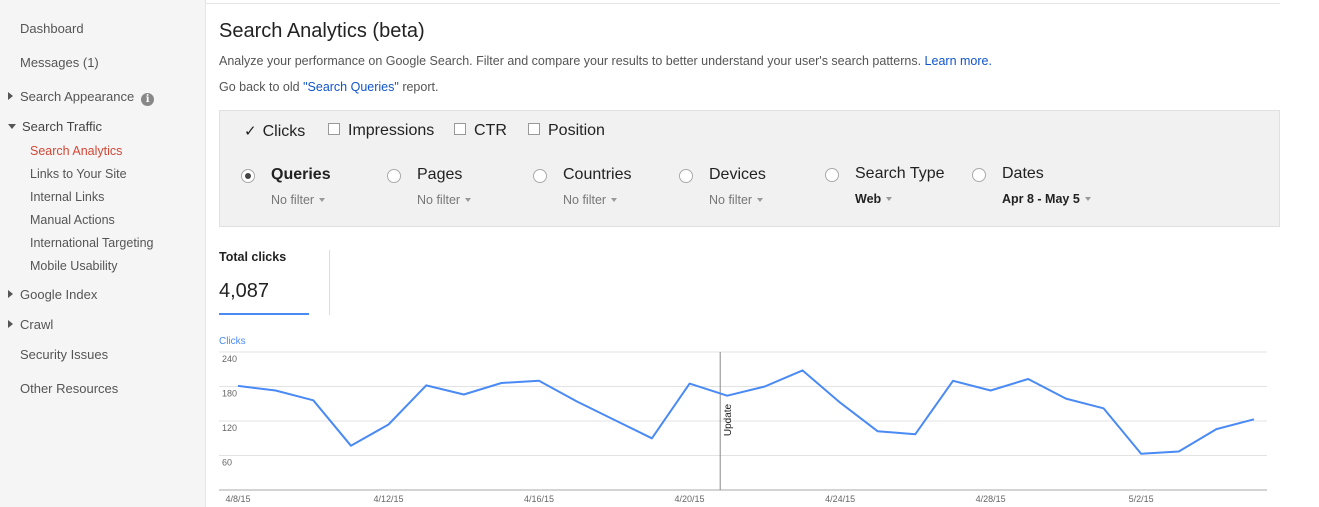 The width and height of the screenshot is (1319, 507). I want to click on sidebar-item-mobile-usability: Mobile Usability, so click(74, 266).